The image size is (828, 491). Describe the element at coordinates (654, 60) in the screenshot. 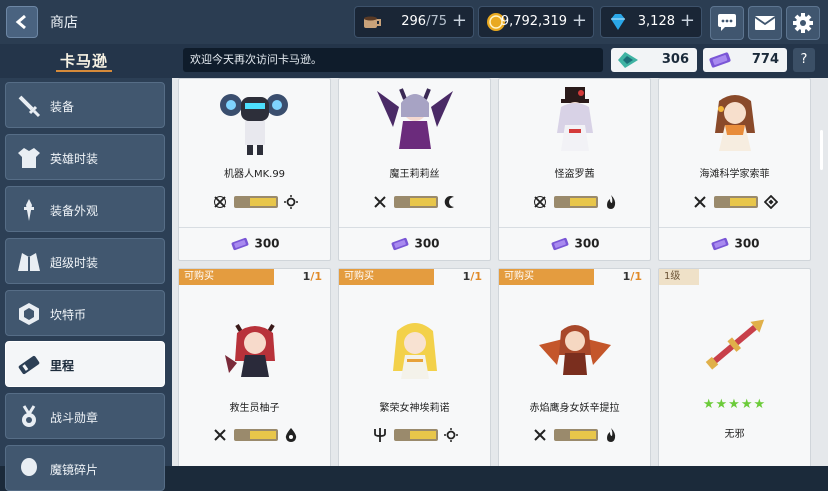

I see `green-ticket-counter: 306` at that location.